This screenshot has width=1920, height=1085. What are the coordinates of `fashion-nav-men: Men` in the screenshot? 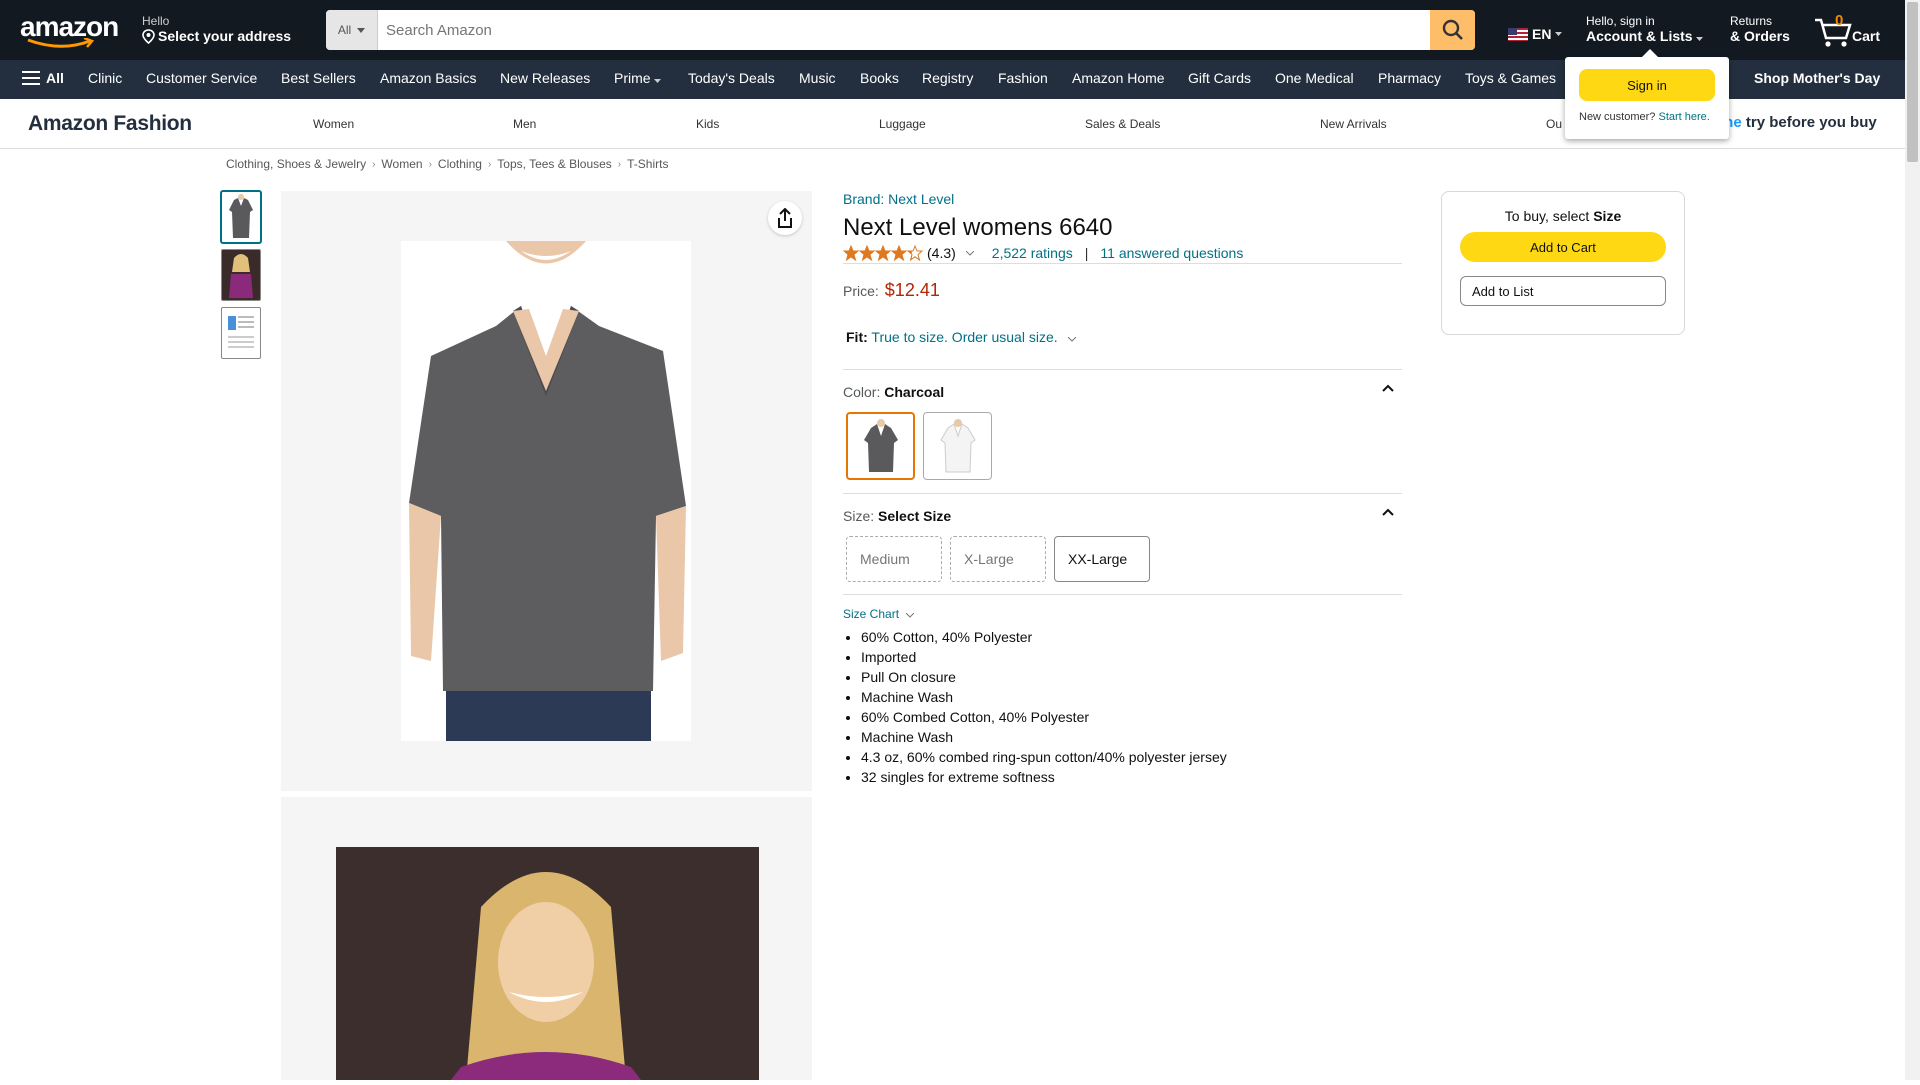 It's located at (524, 124).